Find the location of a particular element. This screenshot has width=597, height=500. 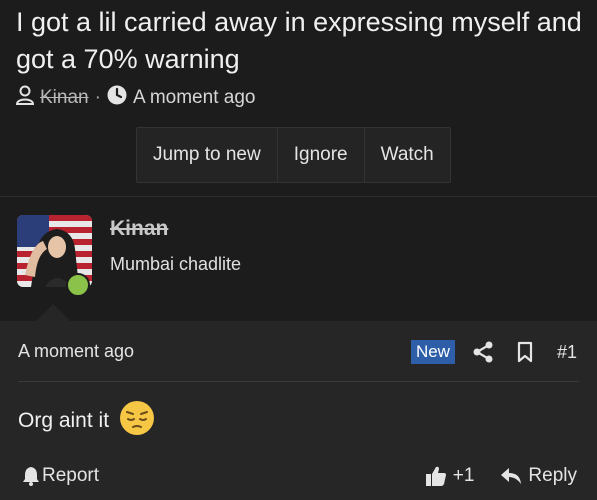

user-icon is located at coordinates (25, 98).